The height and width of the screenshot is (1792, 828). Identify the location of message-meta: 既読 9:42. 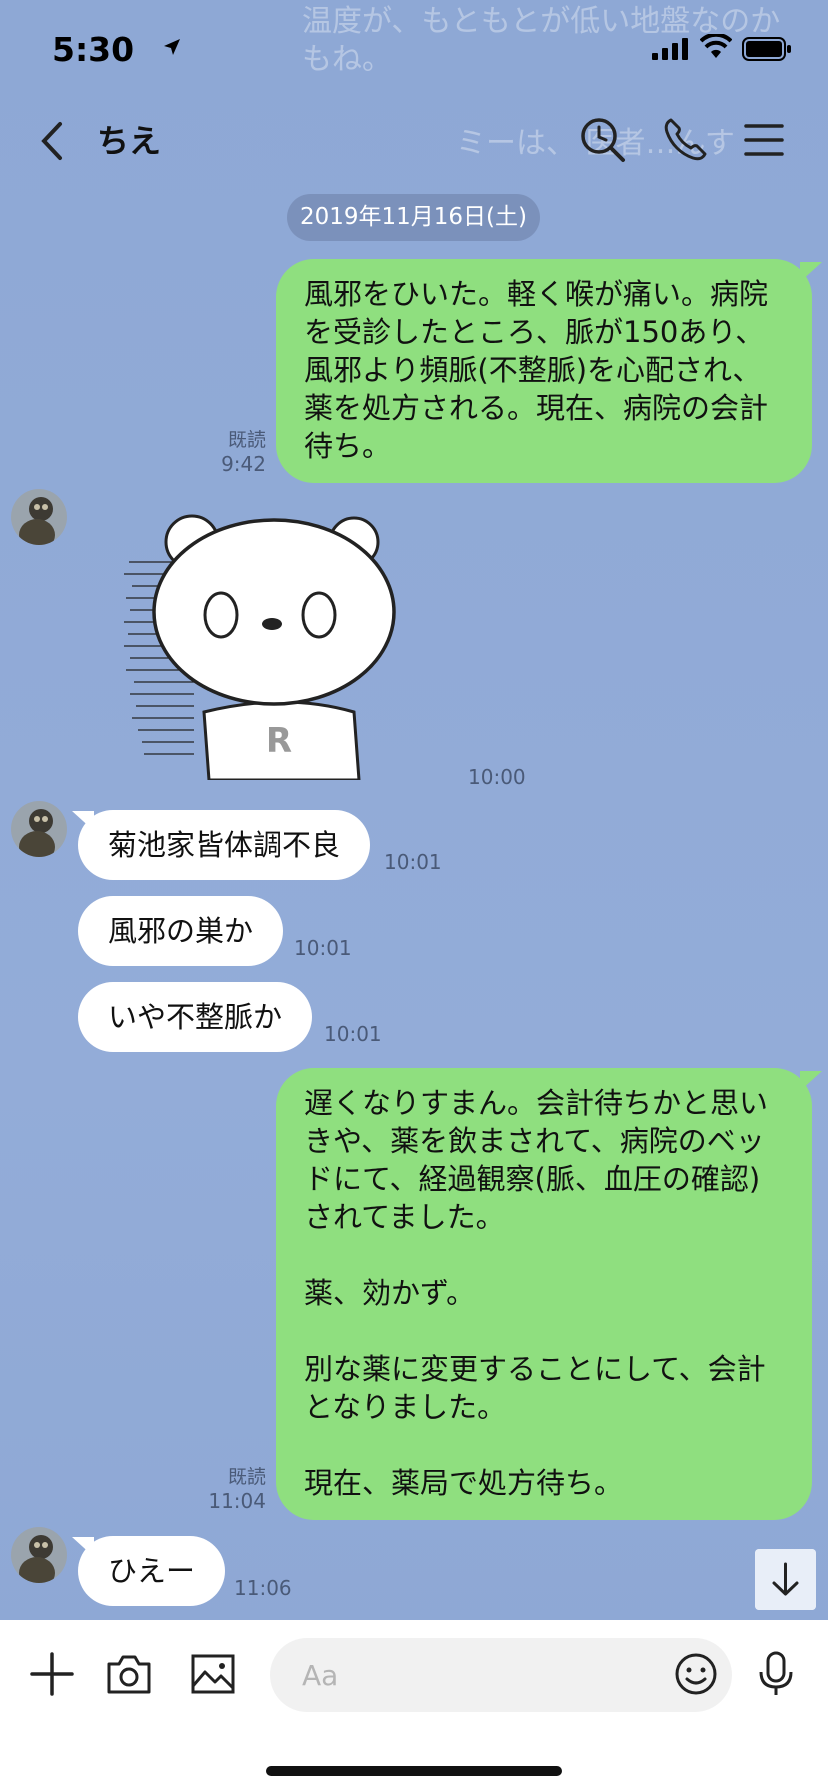
(233, 452).